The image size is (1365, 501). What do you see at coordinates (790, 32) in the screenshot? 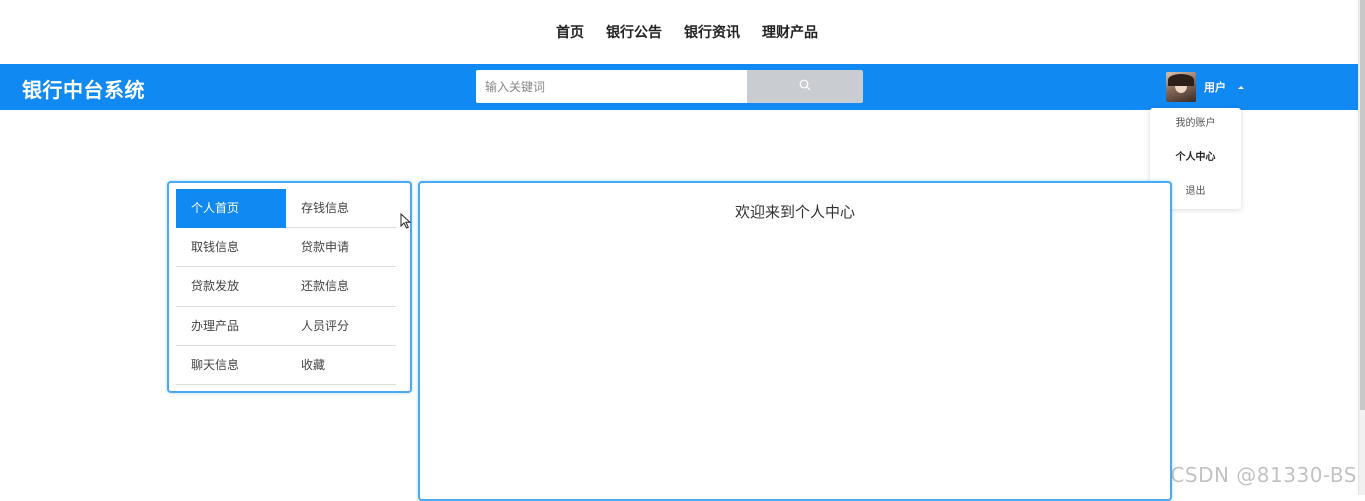
I see `nav-link-products: 理财产品` at bounding box center [790, 32].